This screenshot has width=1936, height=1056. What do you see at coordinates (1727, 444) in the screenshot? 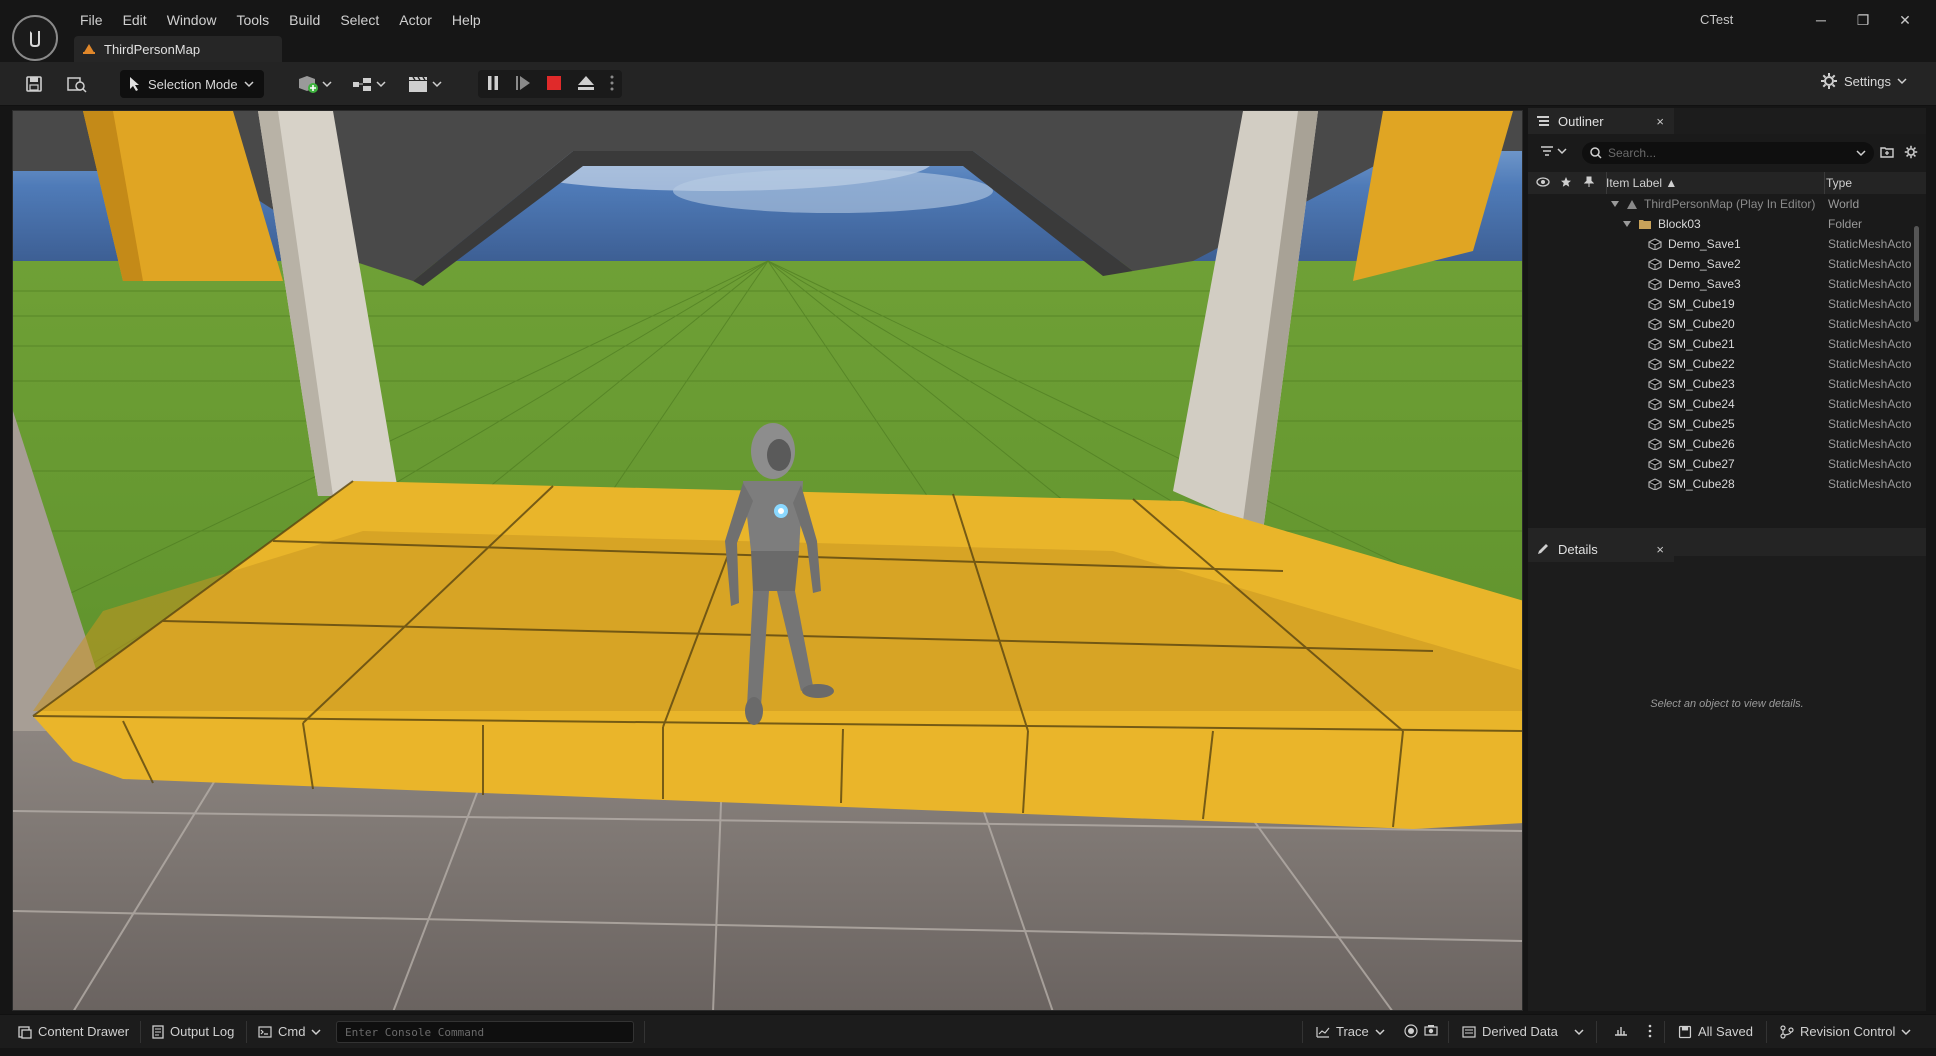
I see `tree-row-actor: SM_Cube26 StaticMeshActor` at bounding box center [1727, 444].